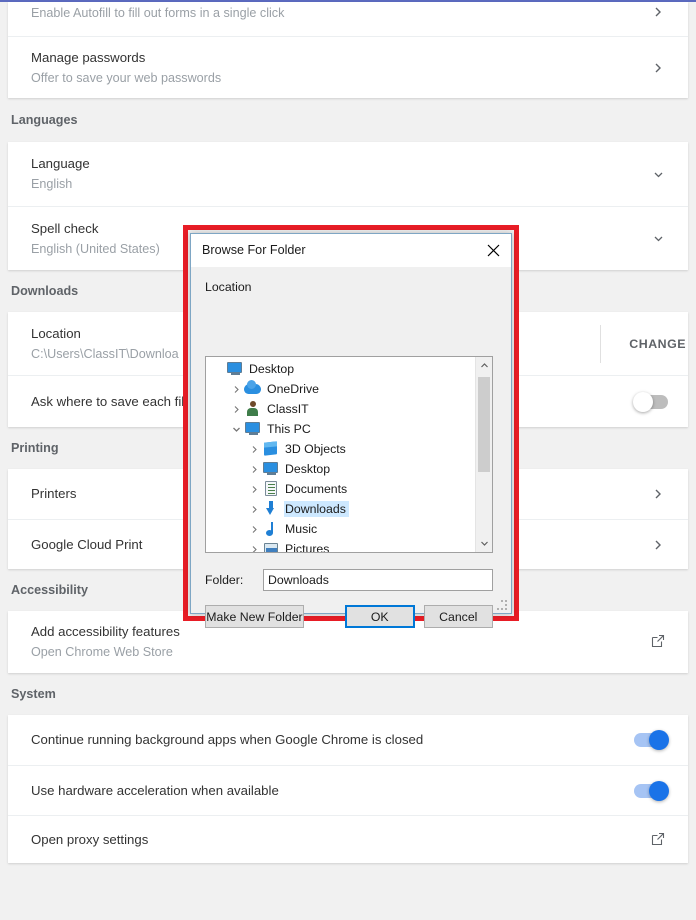  What do you see at coordinates (33, 694) in the screenshot?
I see `section-header-system: System` at bounding box center [33, 694].